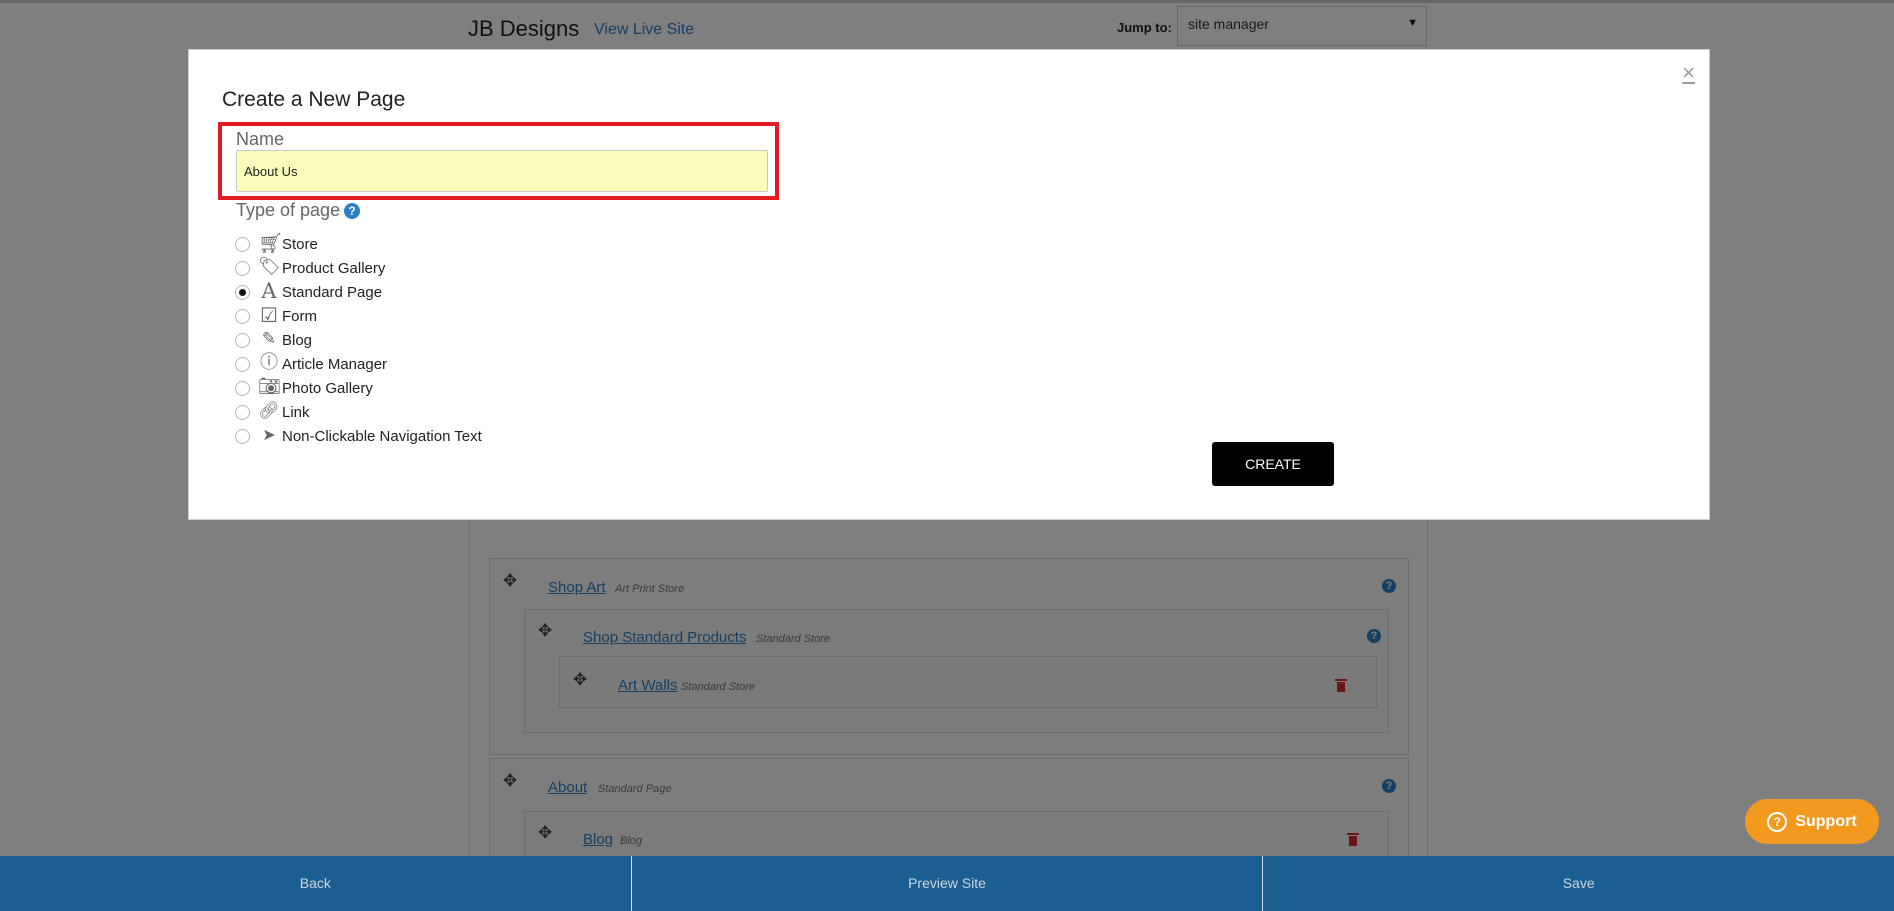 The width and height of the screenshot is (1894, 911). I want to click on radio-product-gallery, so click(242, 268).